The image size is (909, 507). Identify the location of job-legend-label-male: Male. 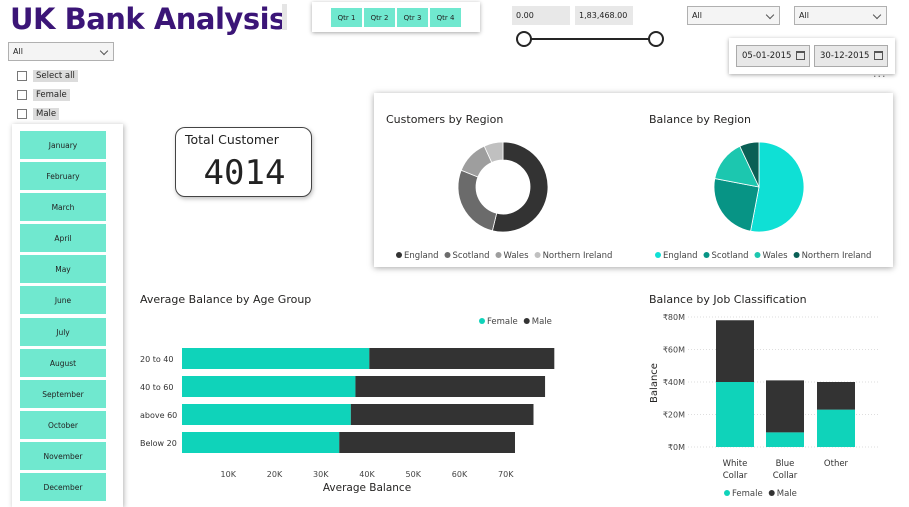
(787, 494).